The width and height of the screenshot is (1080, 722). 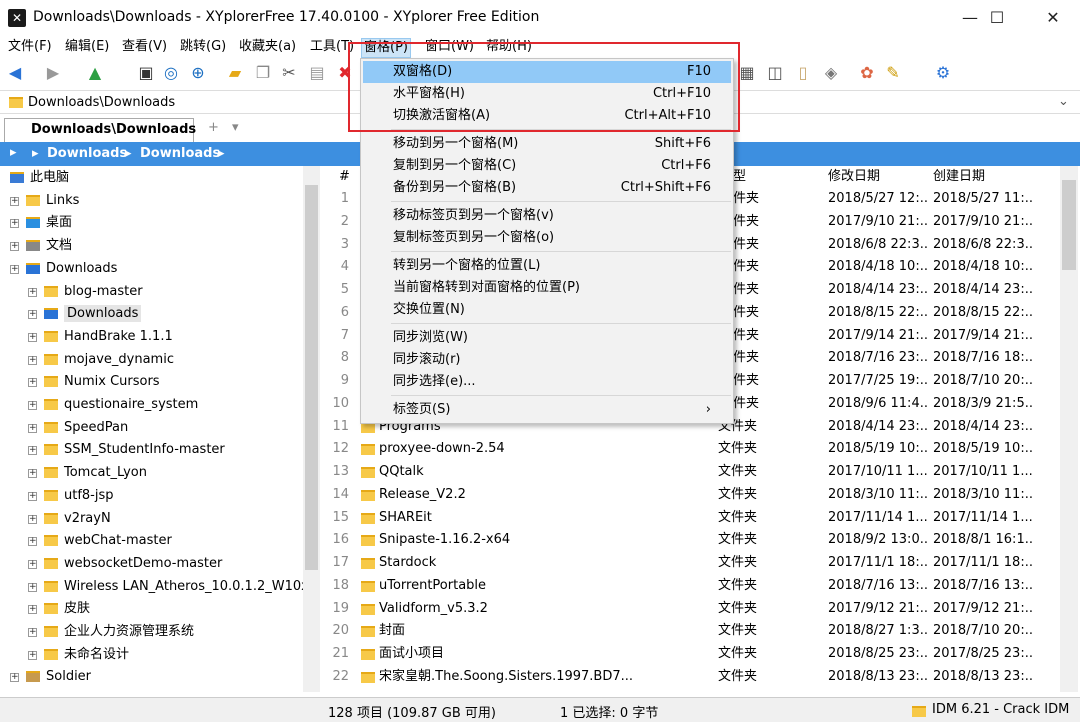 I want to click on menu-item: 移动标签页到另一个窗格(v), so click(x=547, y=216).